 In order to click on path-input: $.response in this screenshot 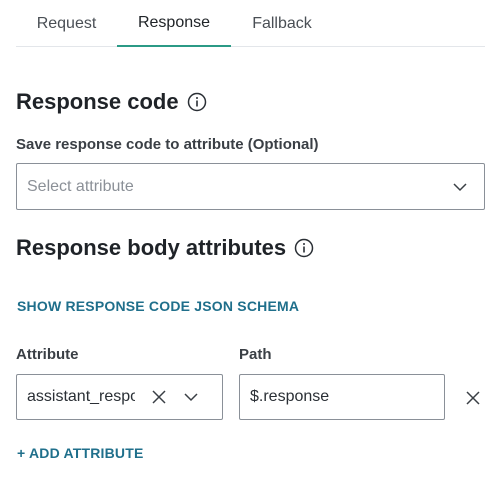, I will do `click(342, 397)`.